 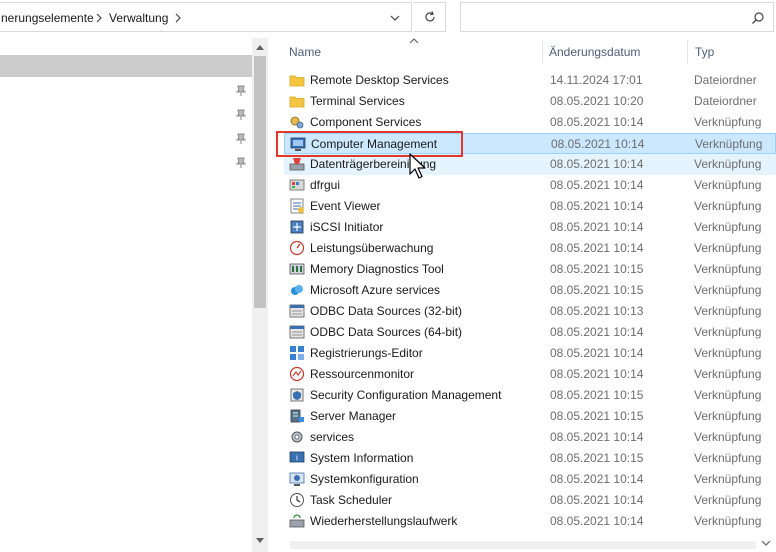 I want to click on file-name: Wiederherstellungslaufwerk, so click(x=384, y=521).